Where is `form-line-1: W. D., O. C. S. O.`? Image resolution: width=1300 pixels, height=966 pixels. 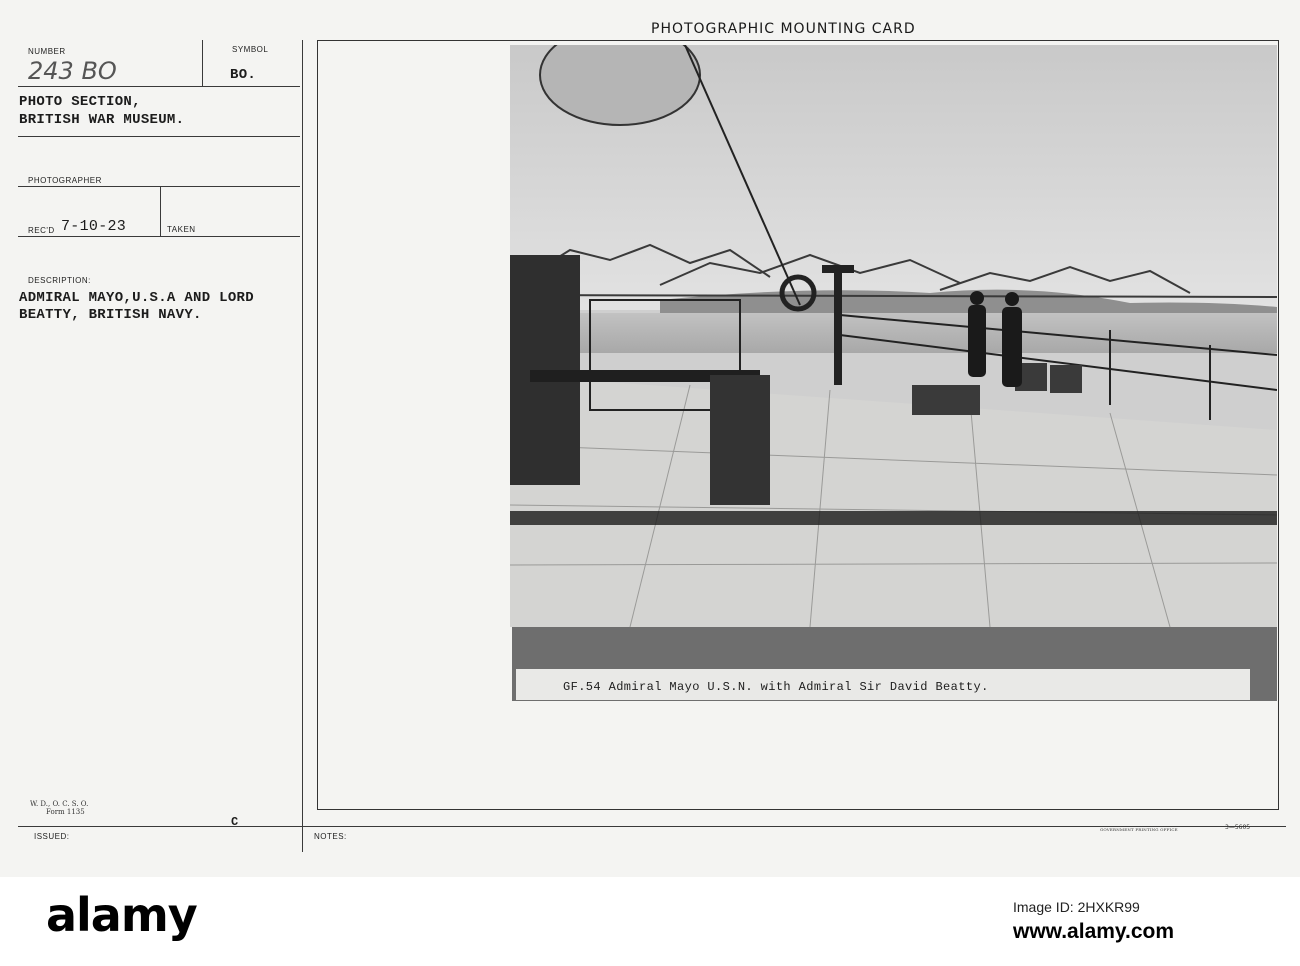 form-line-1: W. D., O. C. S. O. is located at coordinates (59, 804).